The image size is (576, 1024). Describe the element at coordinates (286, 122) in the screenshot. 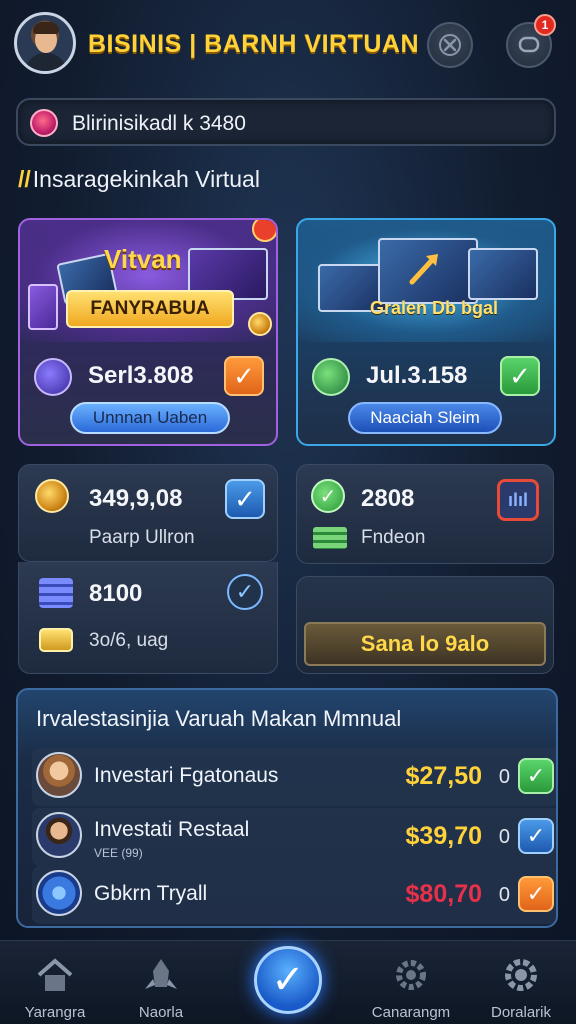

I see `search-bar: Blirinisikadl k 3480` at that location.